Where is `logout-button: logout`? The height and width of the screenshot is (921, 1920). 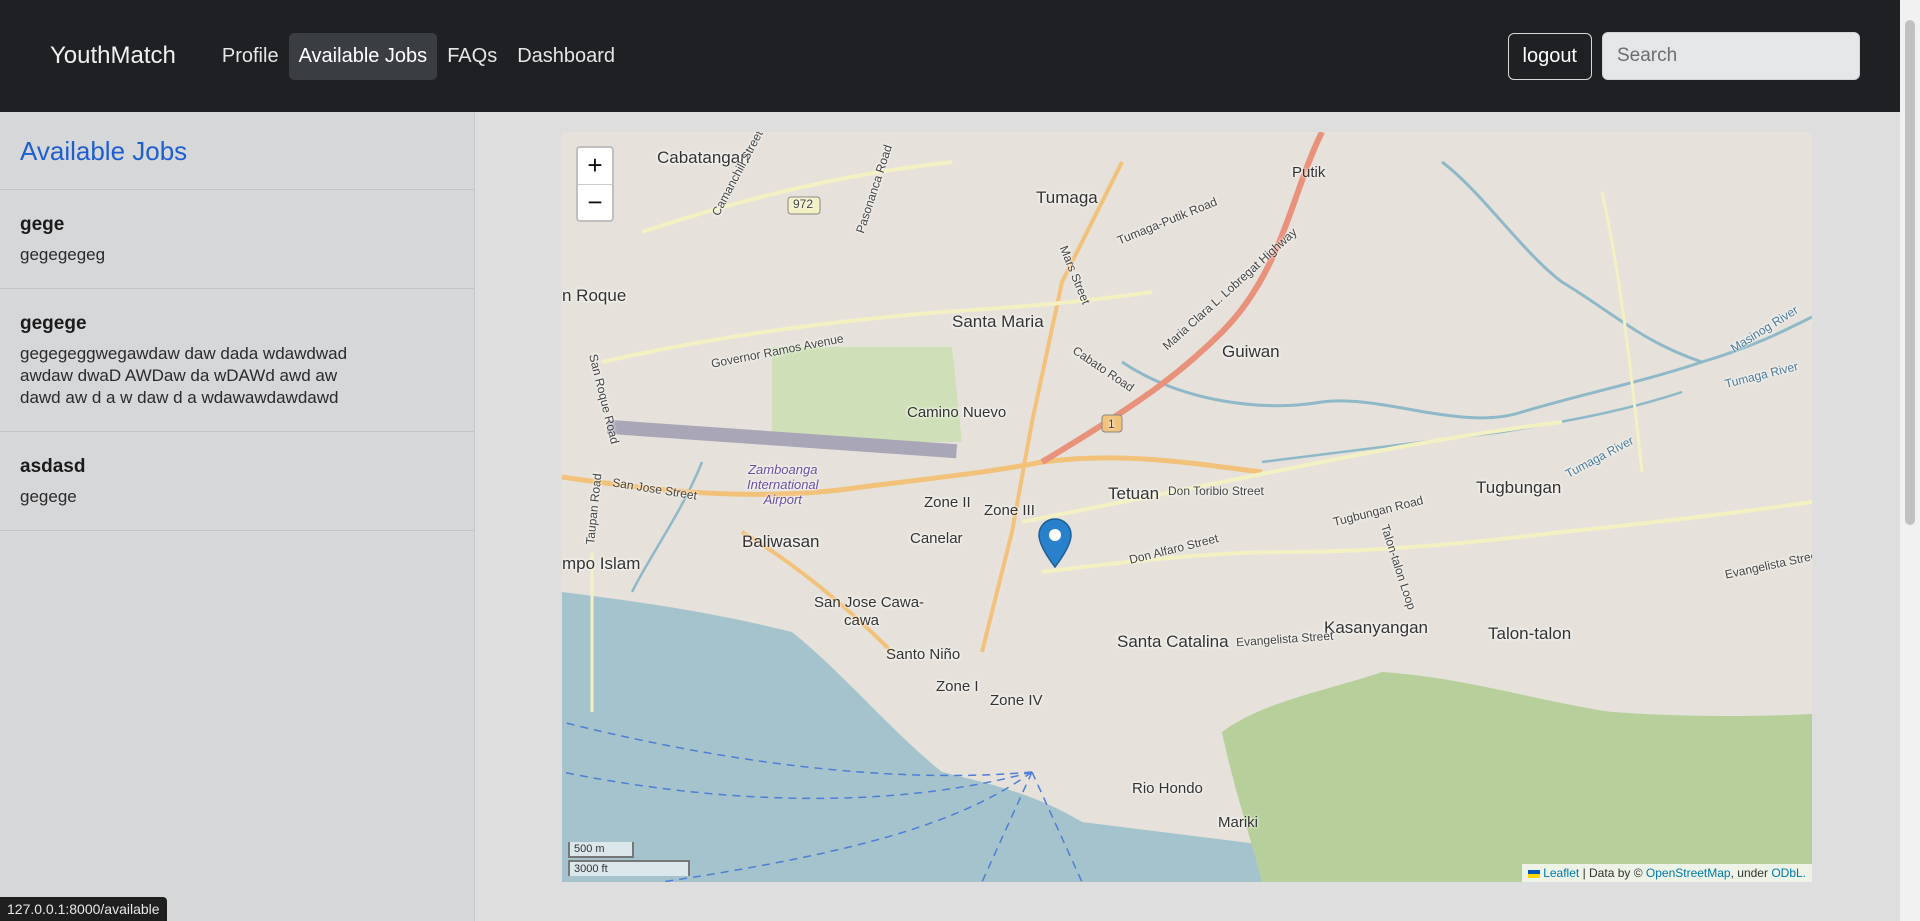 logout-button: logout is located at coordinates (1549, 56).